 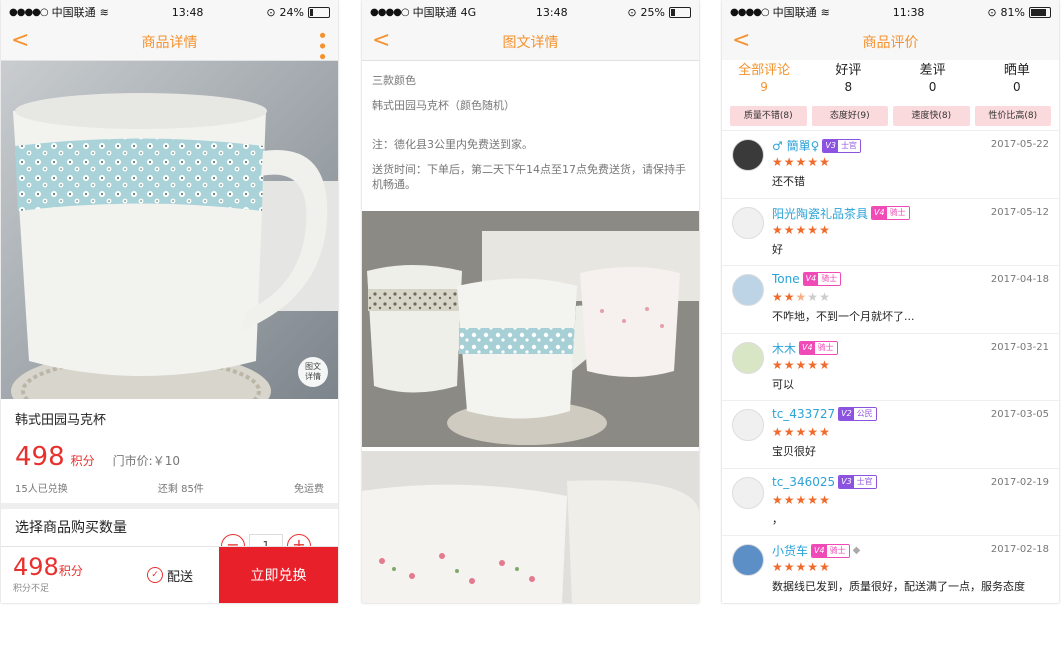 I want to click on reviewer-name-row: 阳光陶瓷礼品茶具 V4 骑士, so click(x=841, y=213).